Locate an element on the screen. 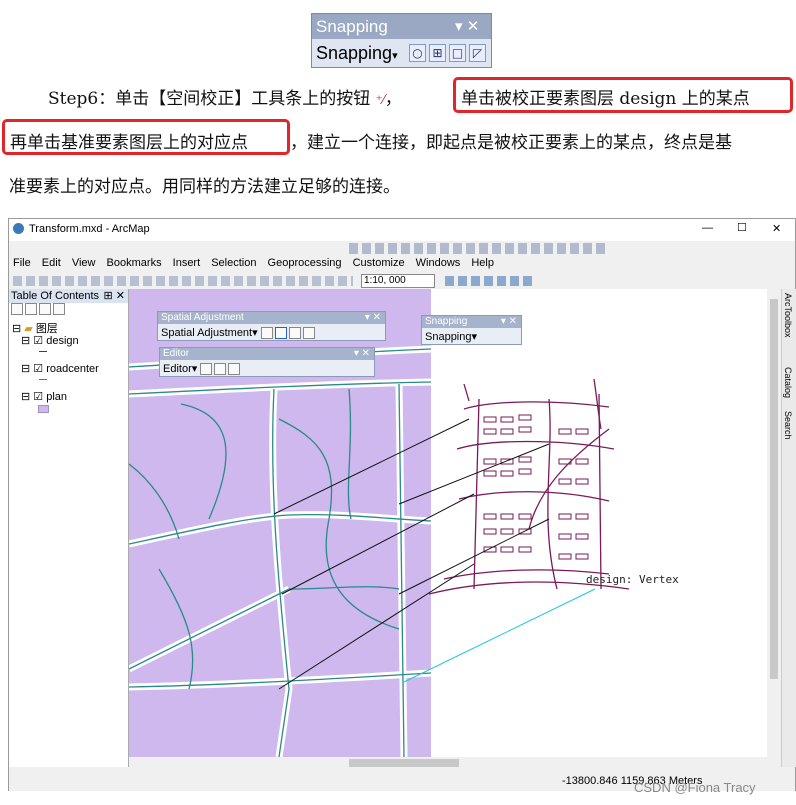 This screenshot has height=805, width=796. snapping-dropdown: Snapping▾ is located at coordinates (357, 53).